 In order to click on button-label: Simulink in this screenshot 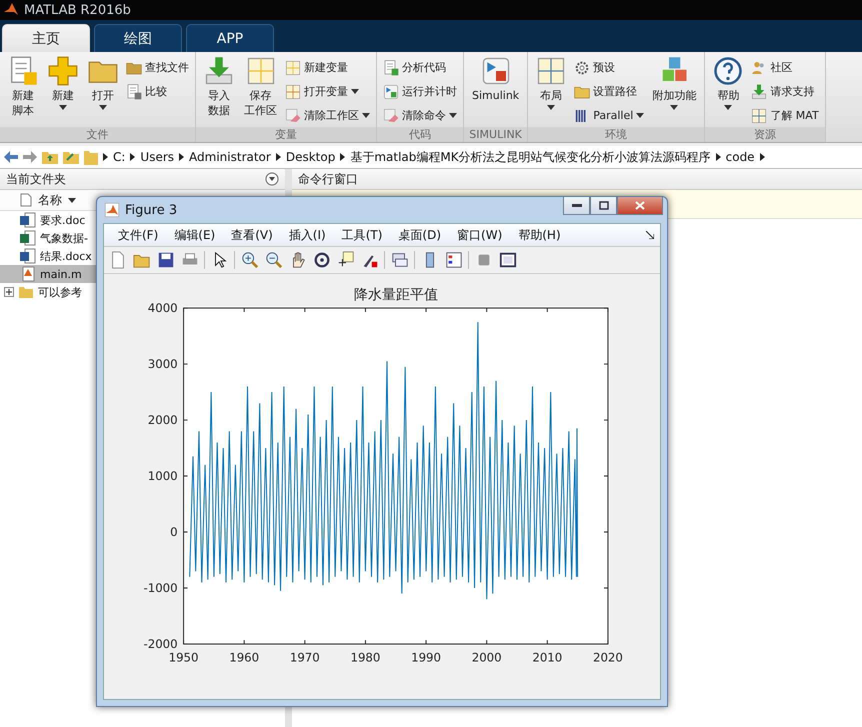, I will do `click(496, 95)`.